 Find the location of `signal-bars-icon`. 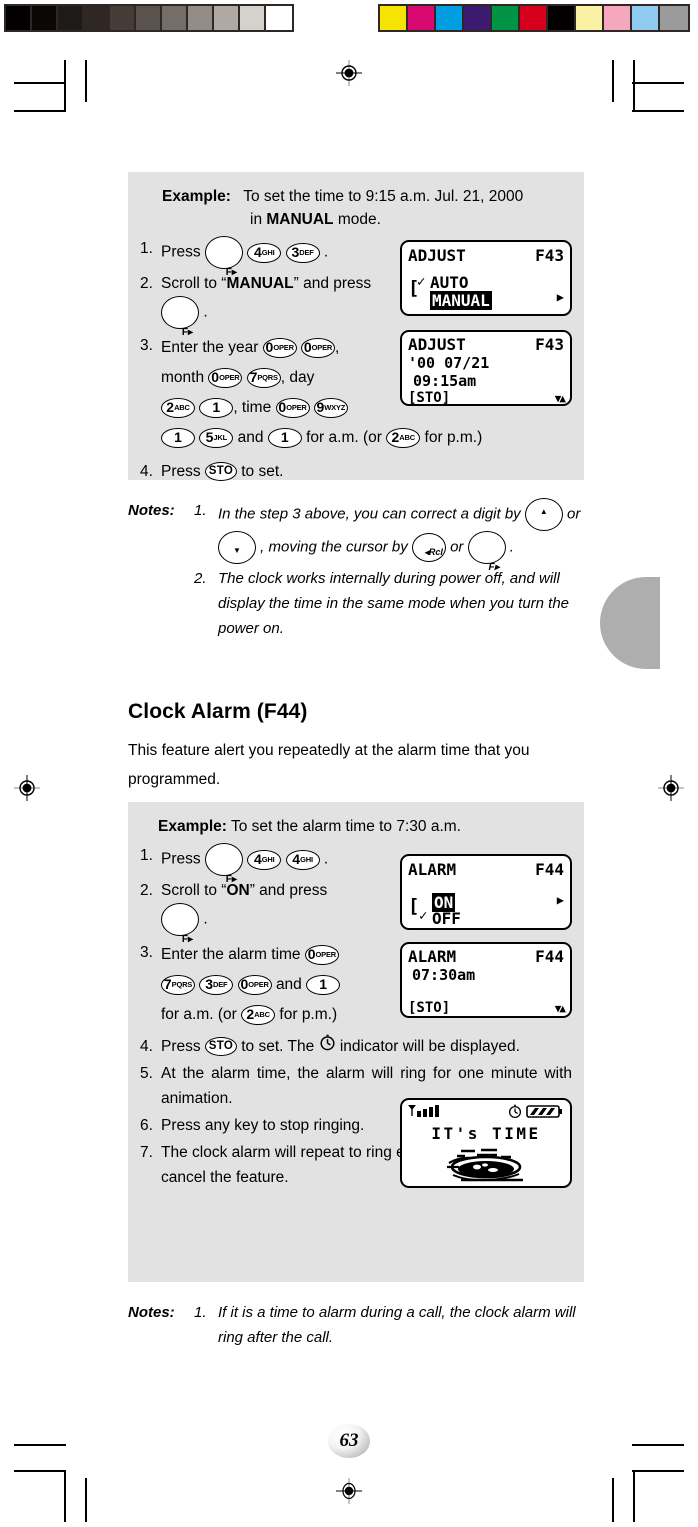

signal-bars-icon is located at coordinates (427, 1113).